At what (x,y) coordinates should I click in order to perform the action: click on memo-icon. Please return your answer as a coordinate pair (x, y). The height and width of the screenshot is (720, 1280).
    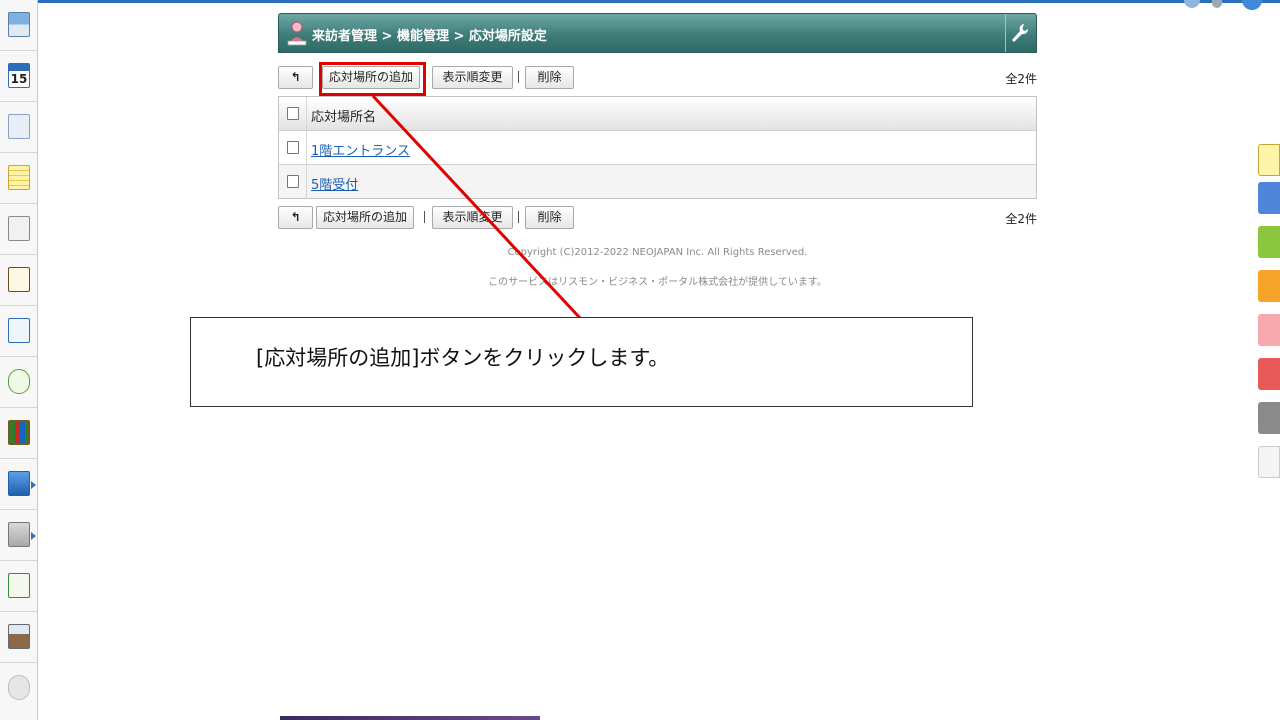
    Looking at the image, I should click on (19, 177).